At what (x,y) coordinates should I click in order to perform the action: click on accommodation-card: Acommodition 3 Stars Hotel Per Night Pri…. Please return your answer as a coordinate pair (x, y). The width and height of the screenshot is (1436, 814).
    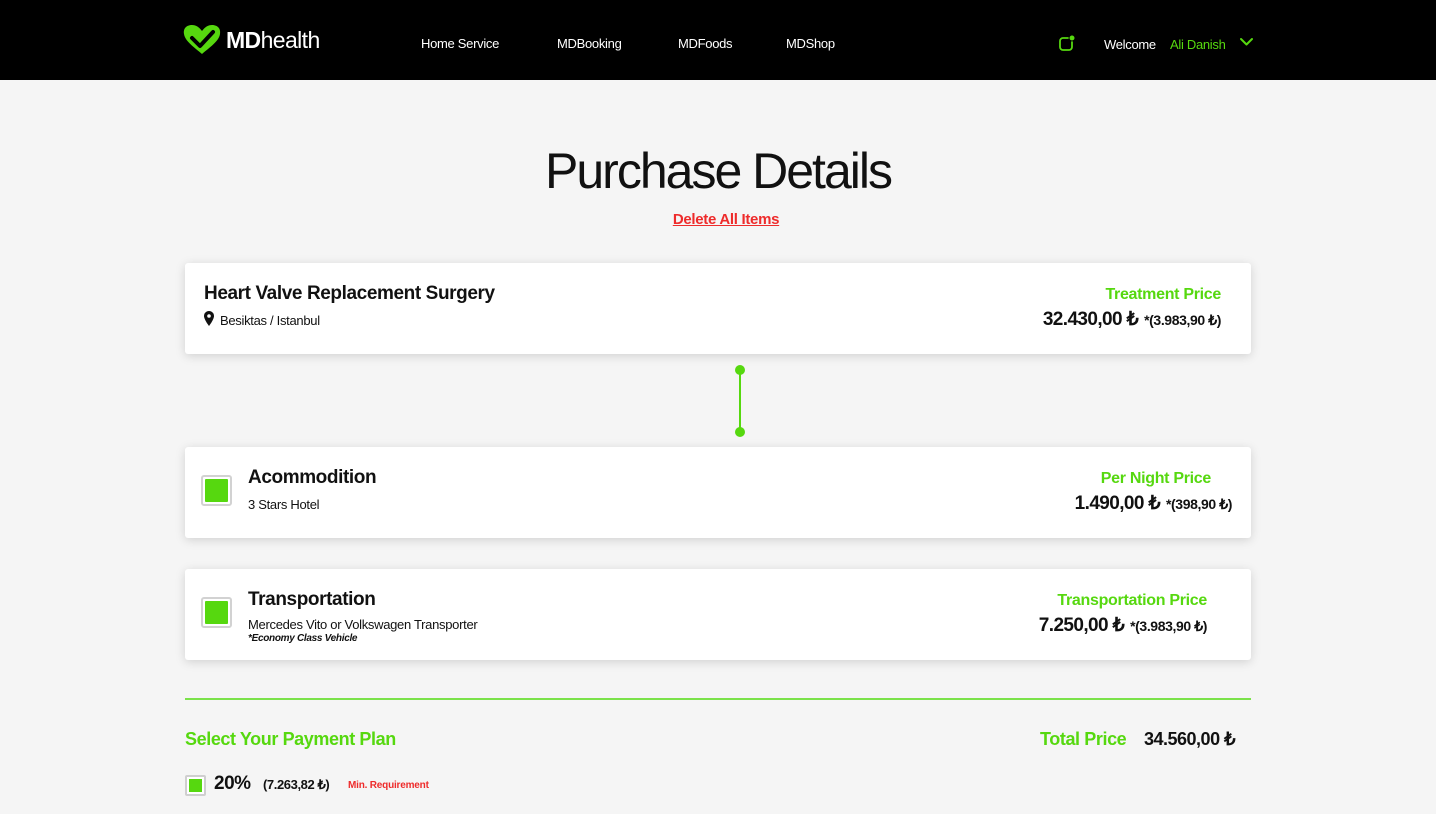
    Looking at the image, I should click on (718, 492).